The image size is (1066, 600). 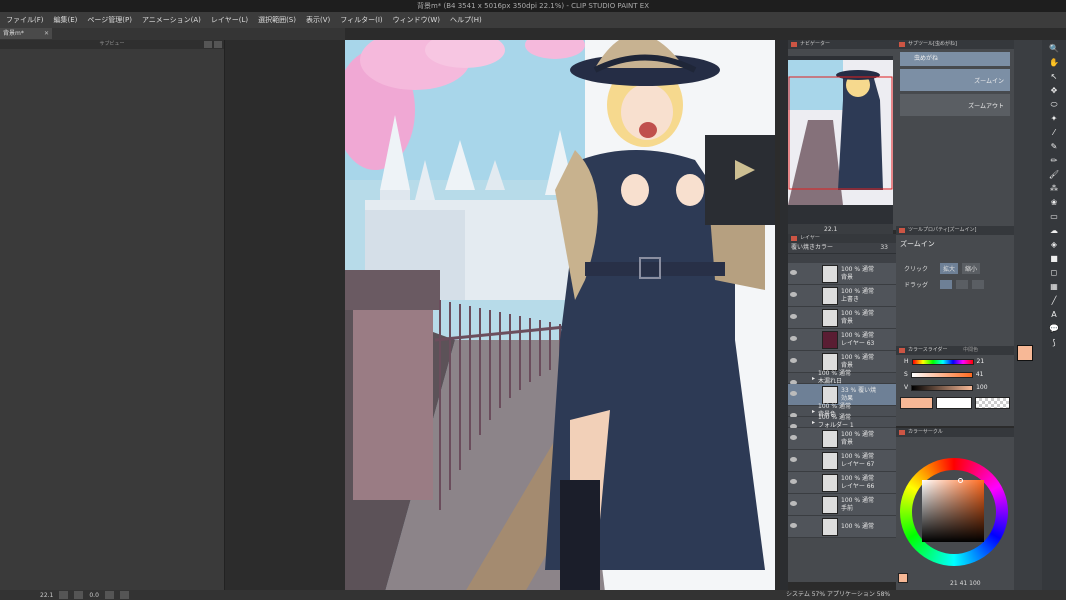 I want to click on move-layer-icon: ✥, so click(x=1054, y=91).